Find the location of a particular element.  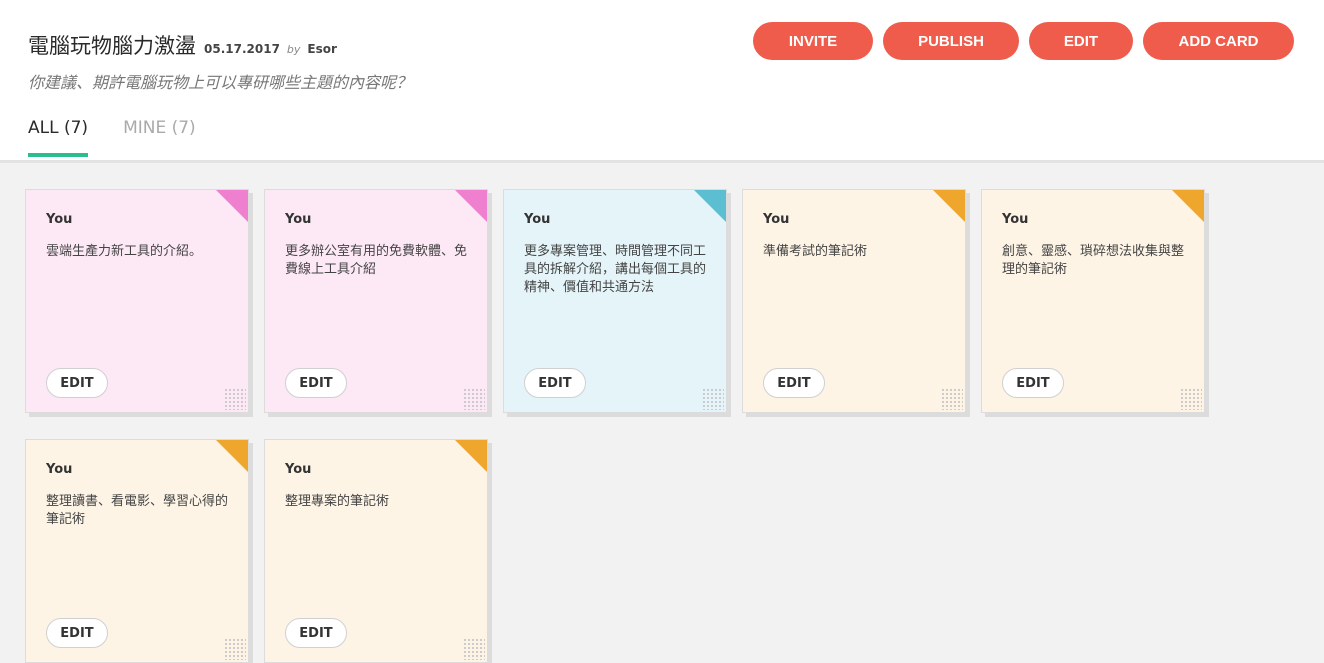

filter-tabs: ALL (7) MINE (7) is located at coordinates (129, 137).